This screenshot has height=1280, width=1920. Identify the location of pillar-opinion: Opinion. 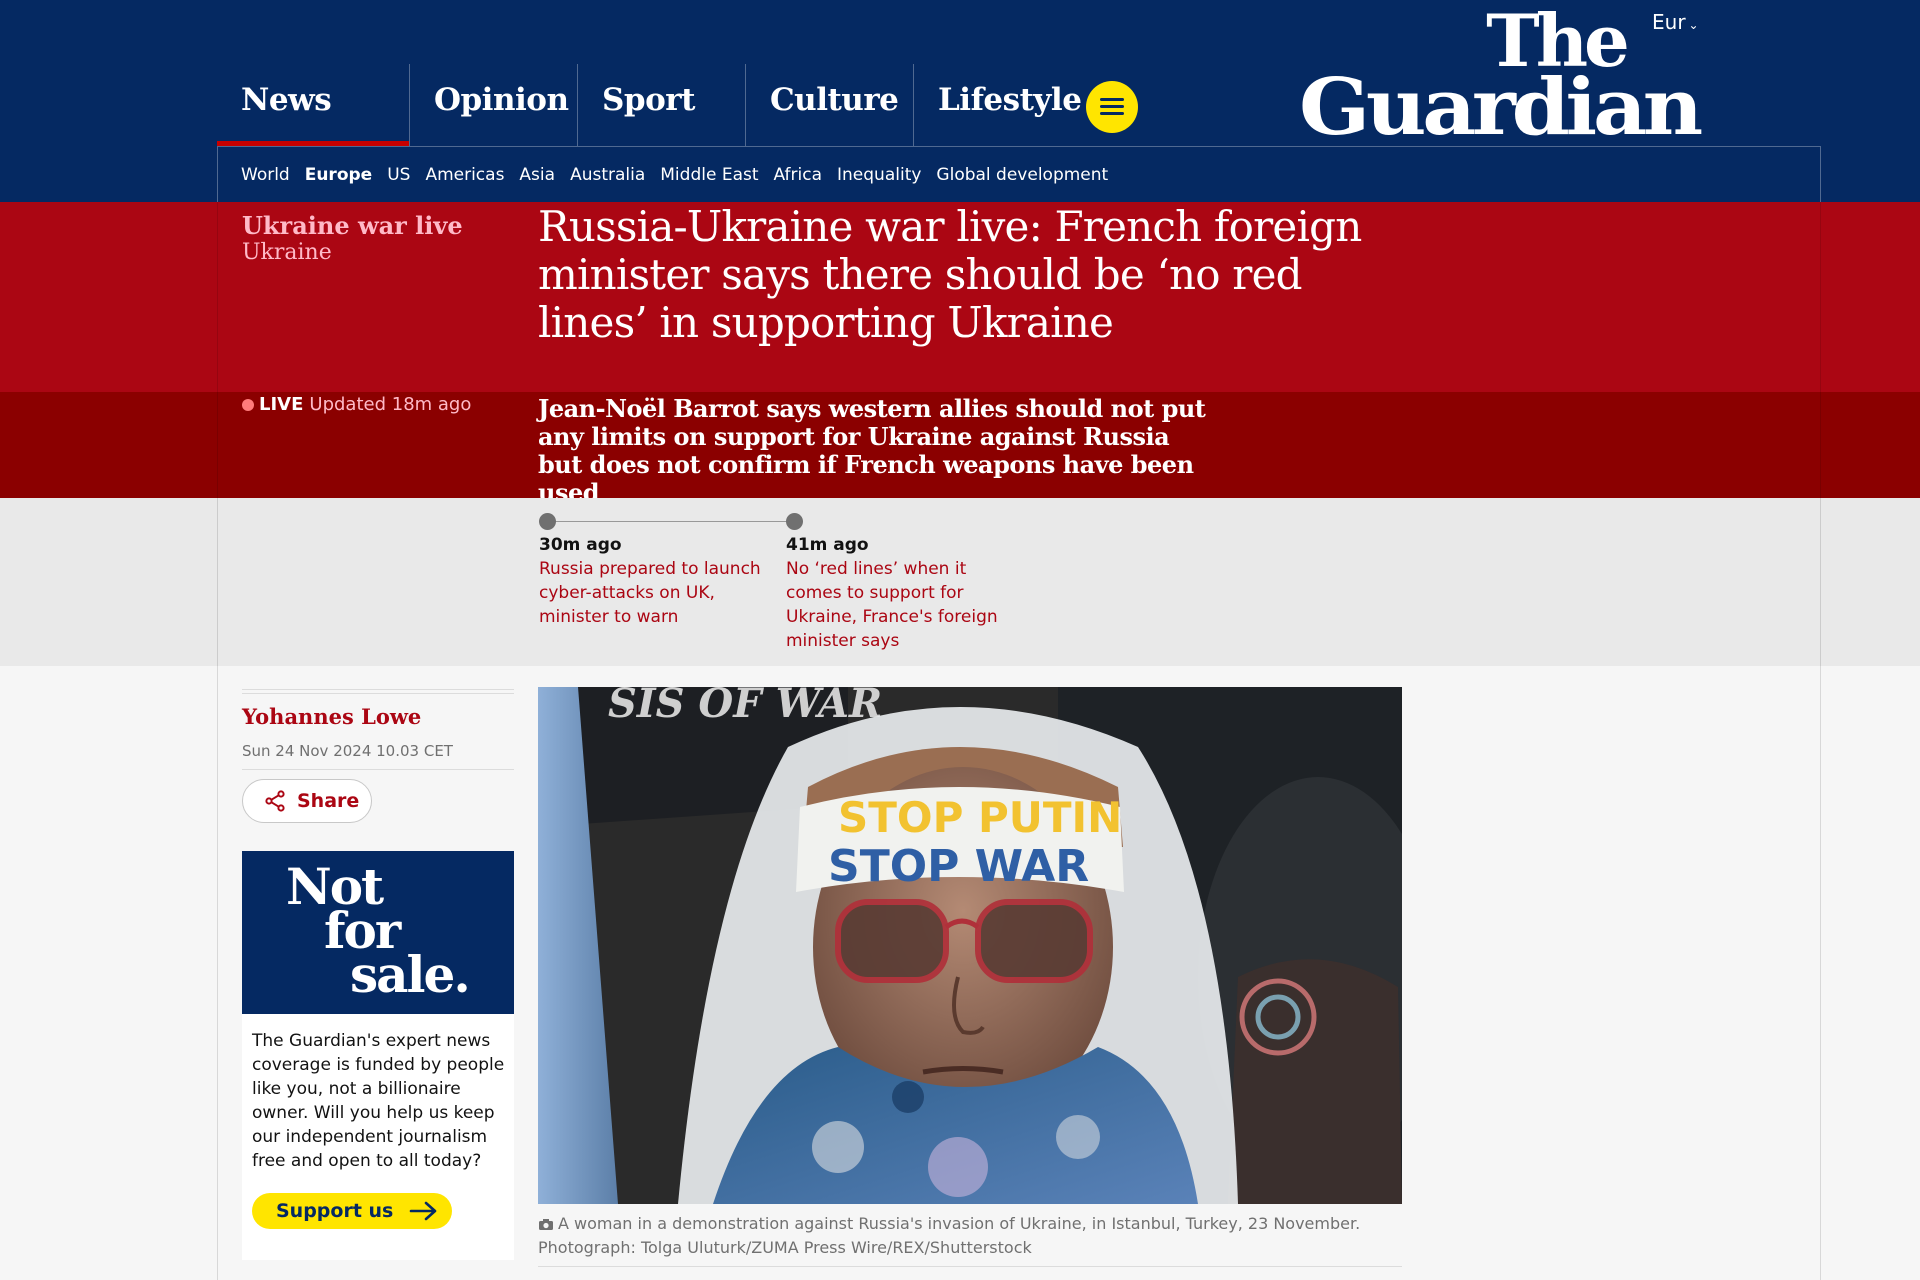
(493, 105).